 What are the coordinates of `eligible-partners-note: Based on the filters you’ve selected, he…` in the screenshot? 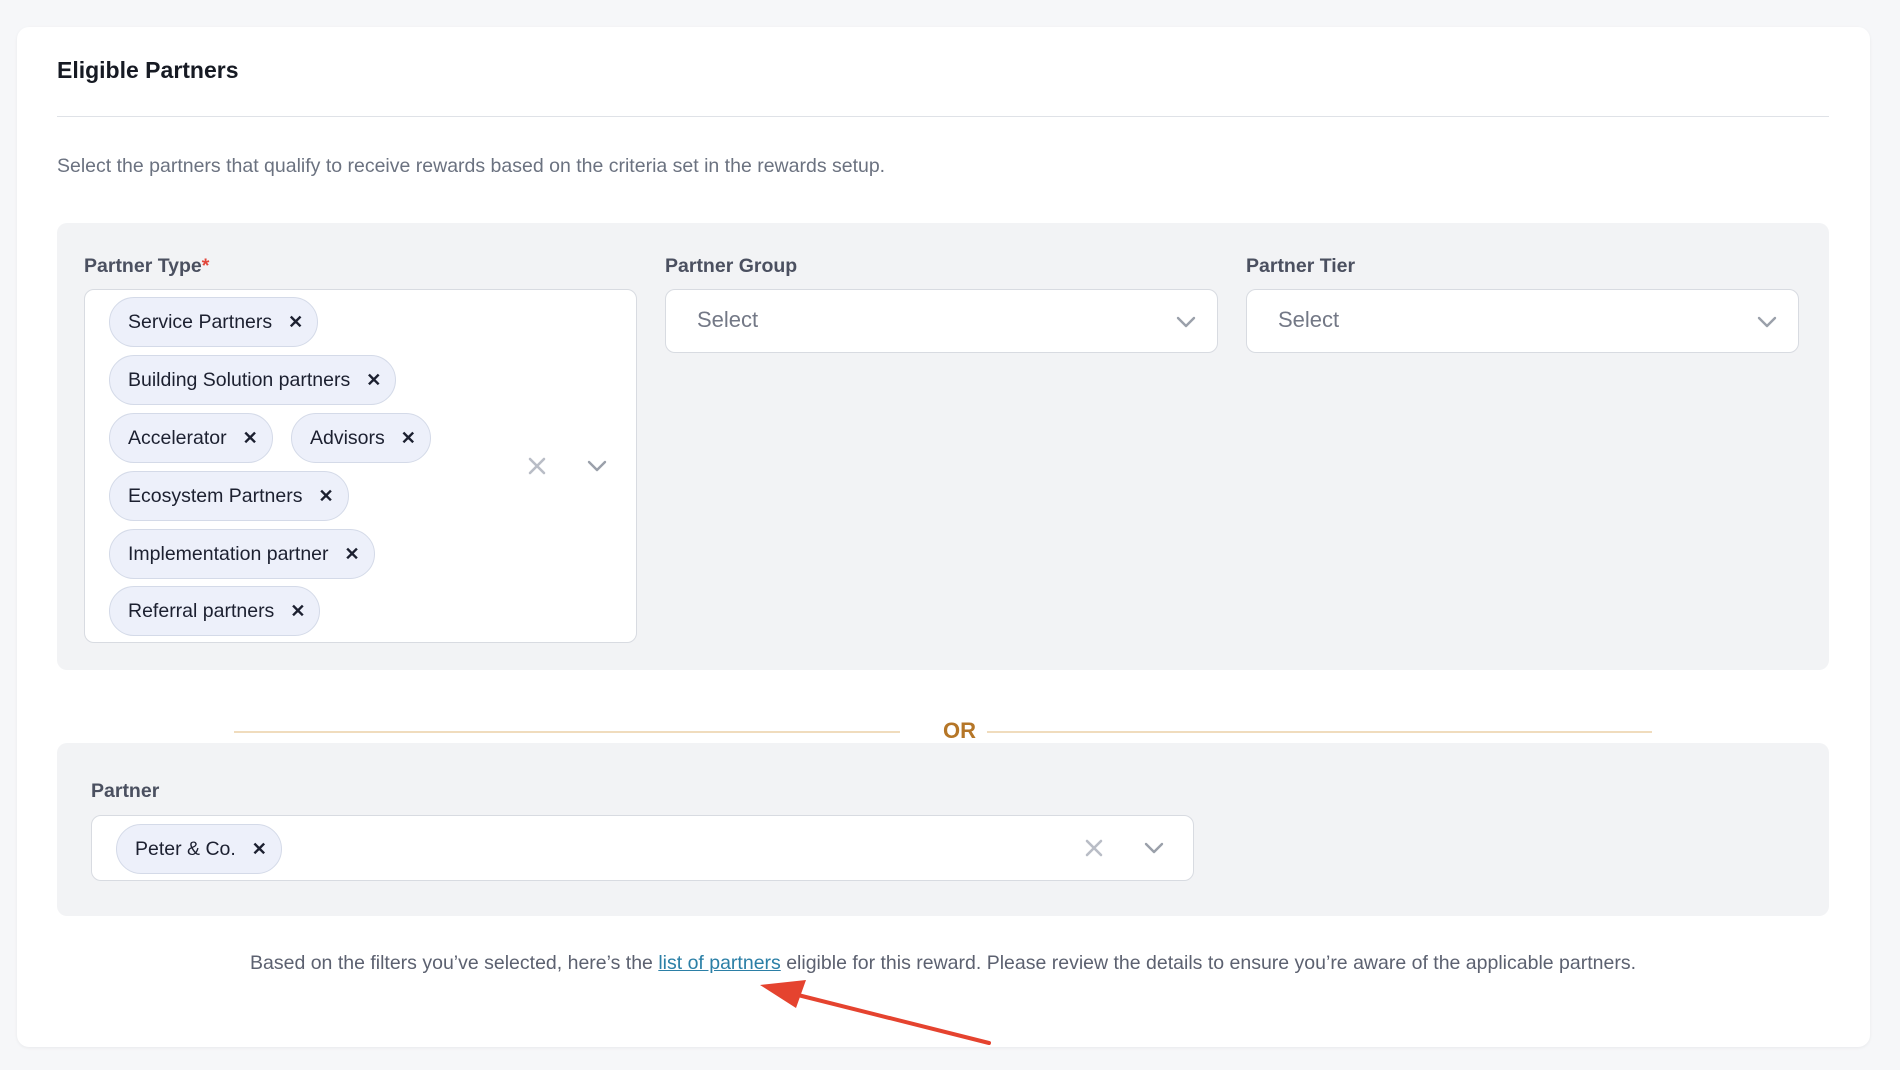 It's located at (943, 963).